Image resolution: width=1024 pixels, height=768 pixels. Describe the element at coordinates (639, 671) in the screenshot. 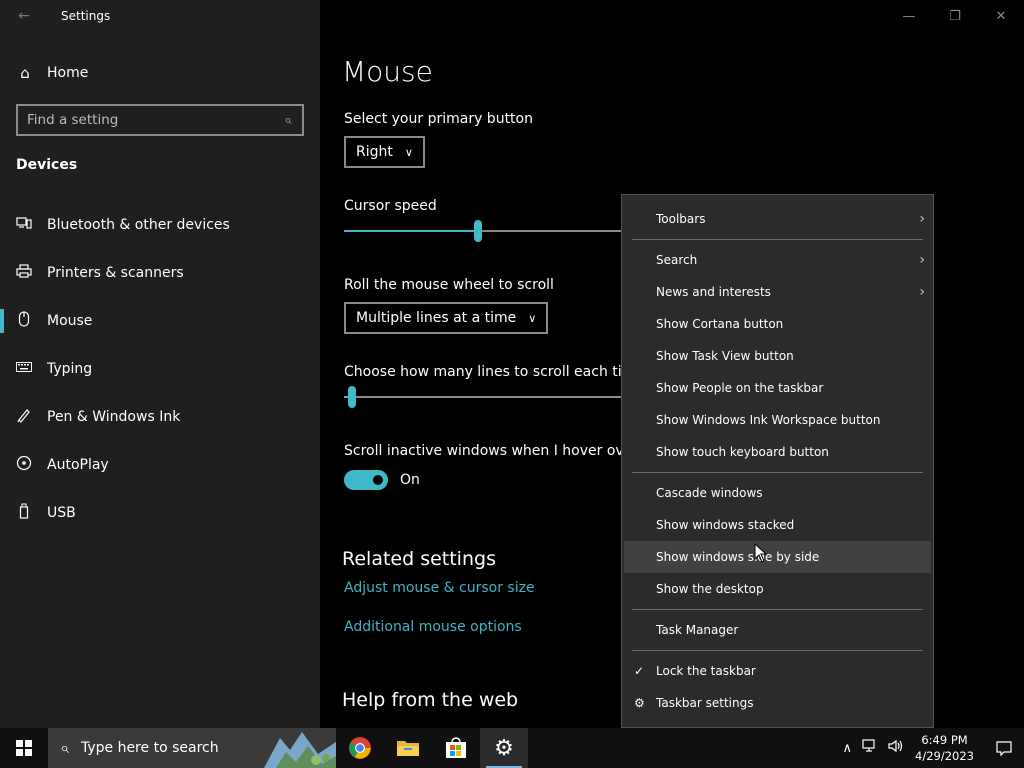

I see `checkmark-icon: ✓` at that location.